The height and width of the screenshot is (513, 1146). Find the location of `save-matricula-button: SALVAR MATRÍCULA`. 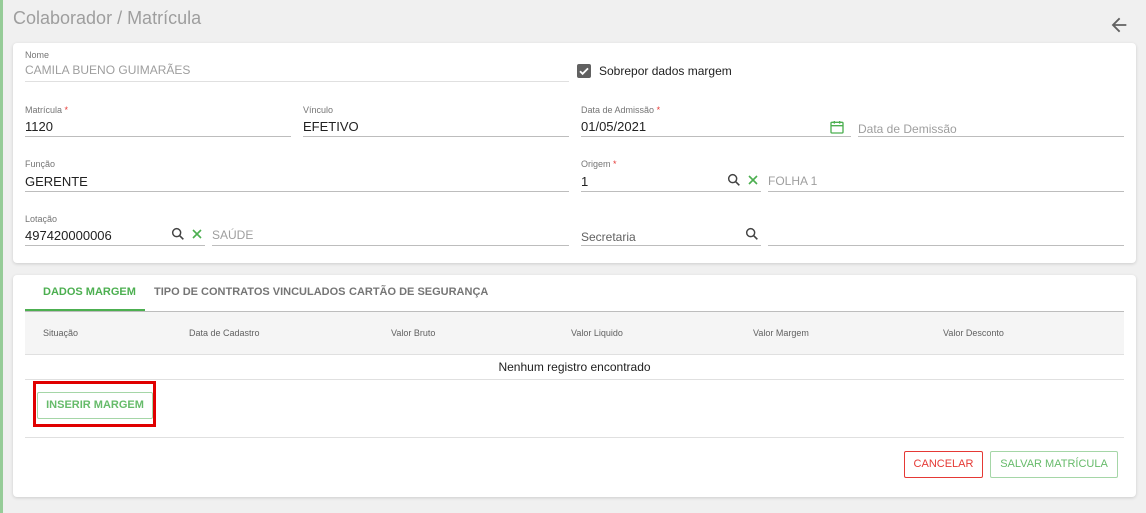

save-matricula-button: SALVAR MATRÍCULA is located at coordinates (1054, 464).